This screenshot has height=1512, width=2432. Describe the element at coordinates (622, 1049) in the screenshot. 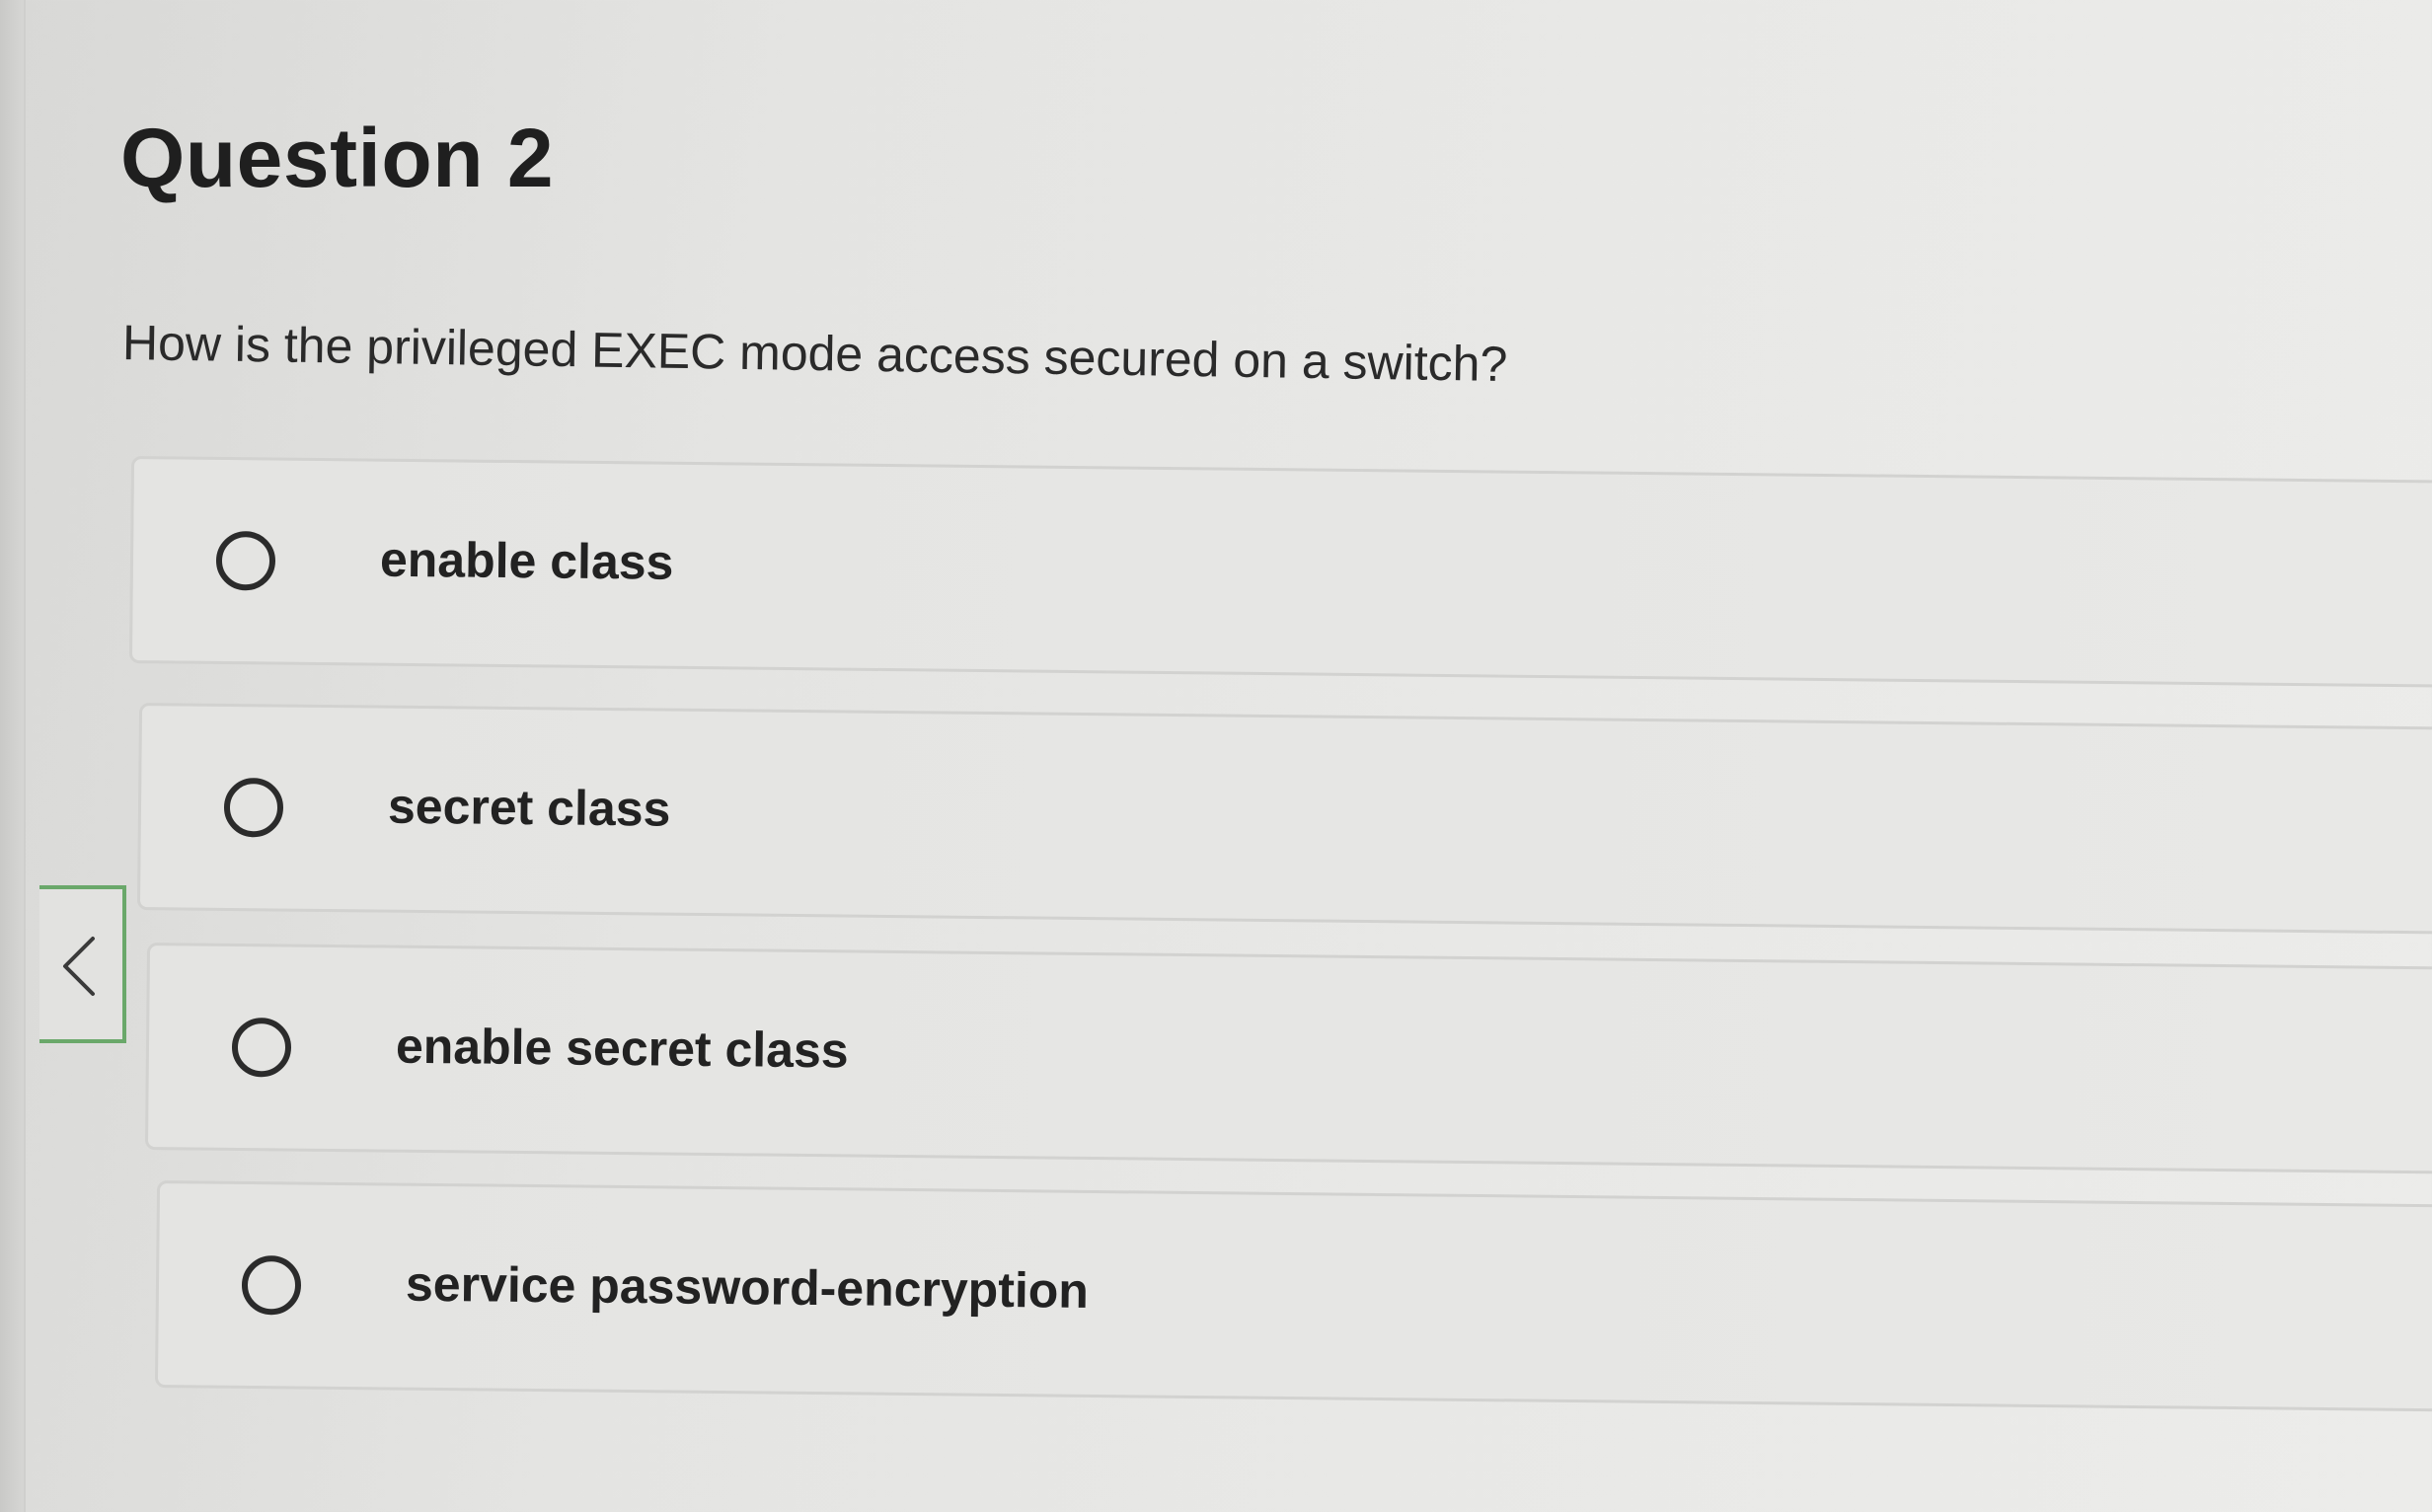

I see `answer-label: enable secret class` at that location.